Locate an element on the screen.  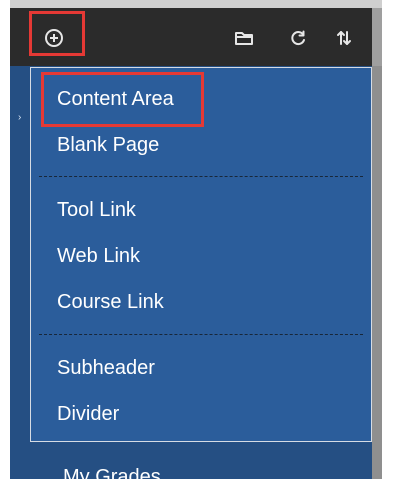
background-nav-marker: › is located at coordinates (20, 117).